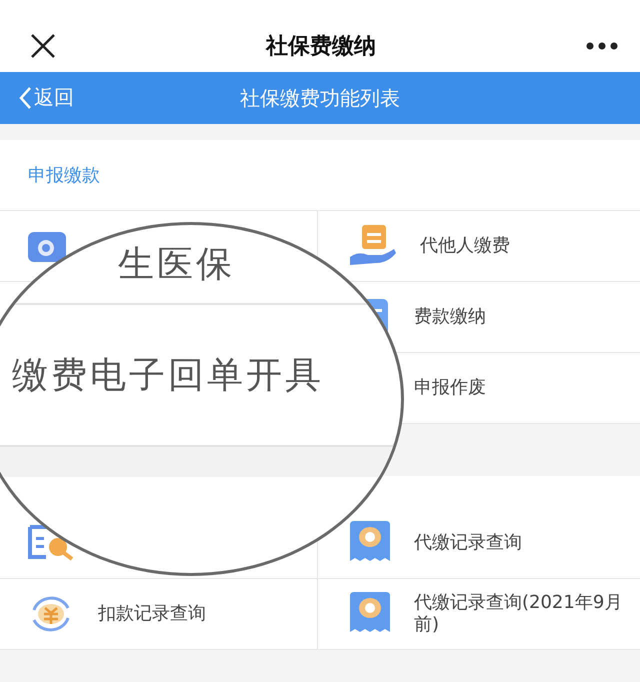 The image size is (640, 682). Describe the element at coordinates (64, 175) in the screenshot. I see `section-header: 申报缴款` at that location.